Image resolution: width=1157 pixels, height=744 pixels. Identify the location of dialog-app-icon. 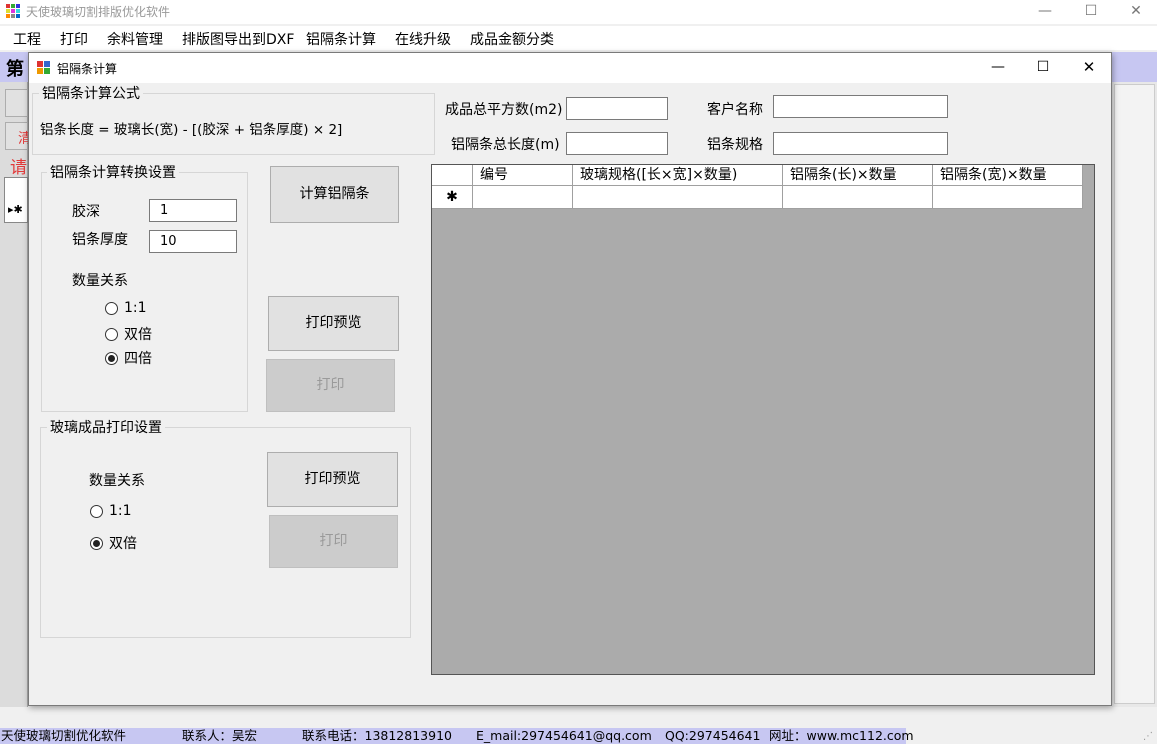
(43, 67).